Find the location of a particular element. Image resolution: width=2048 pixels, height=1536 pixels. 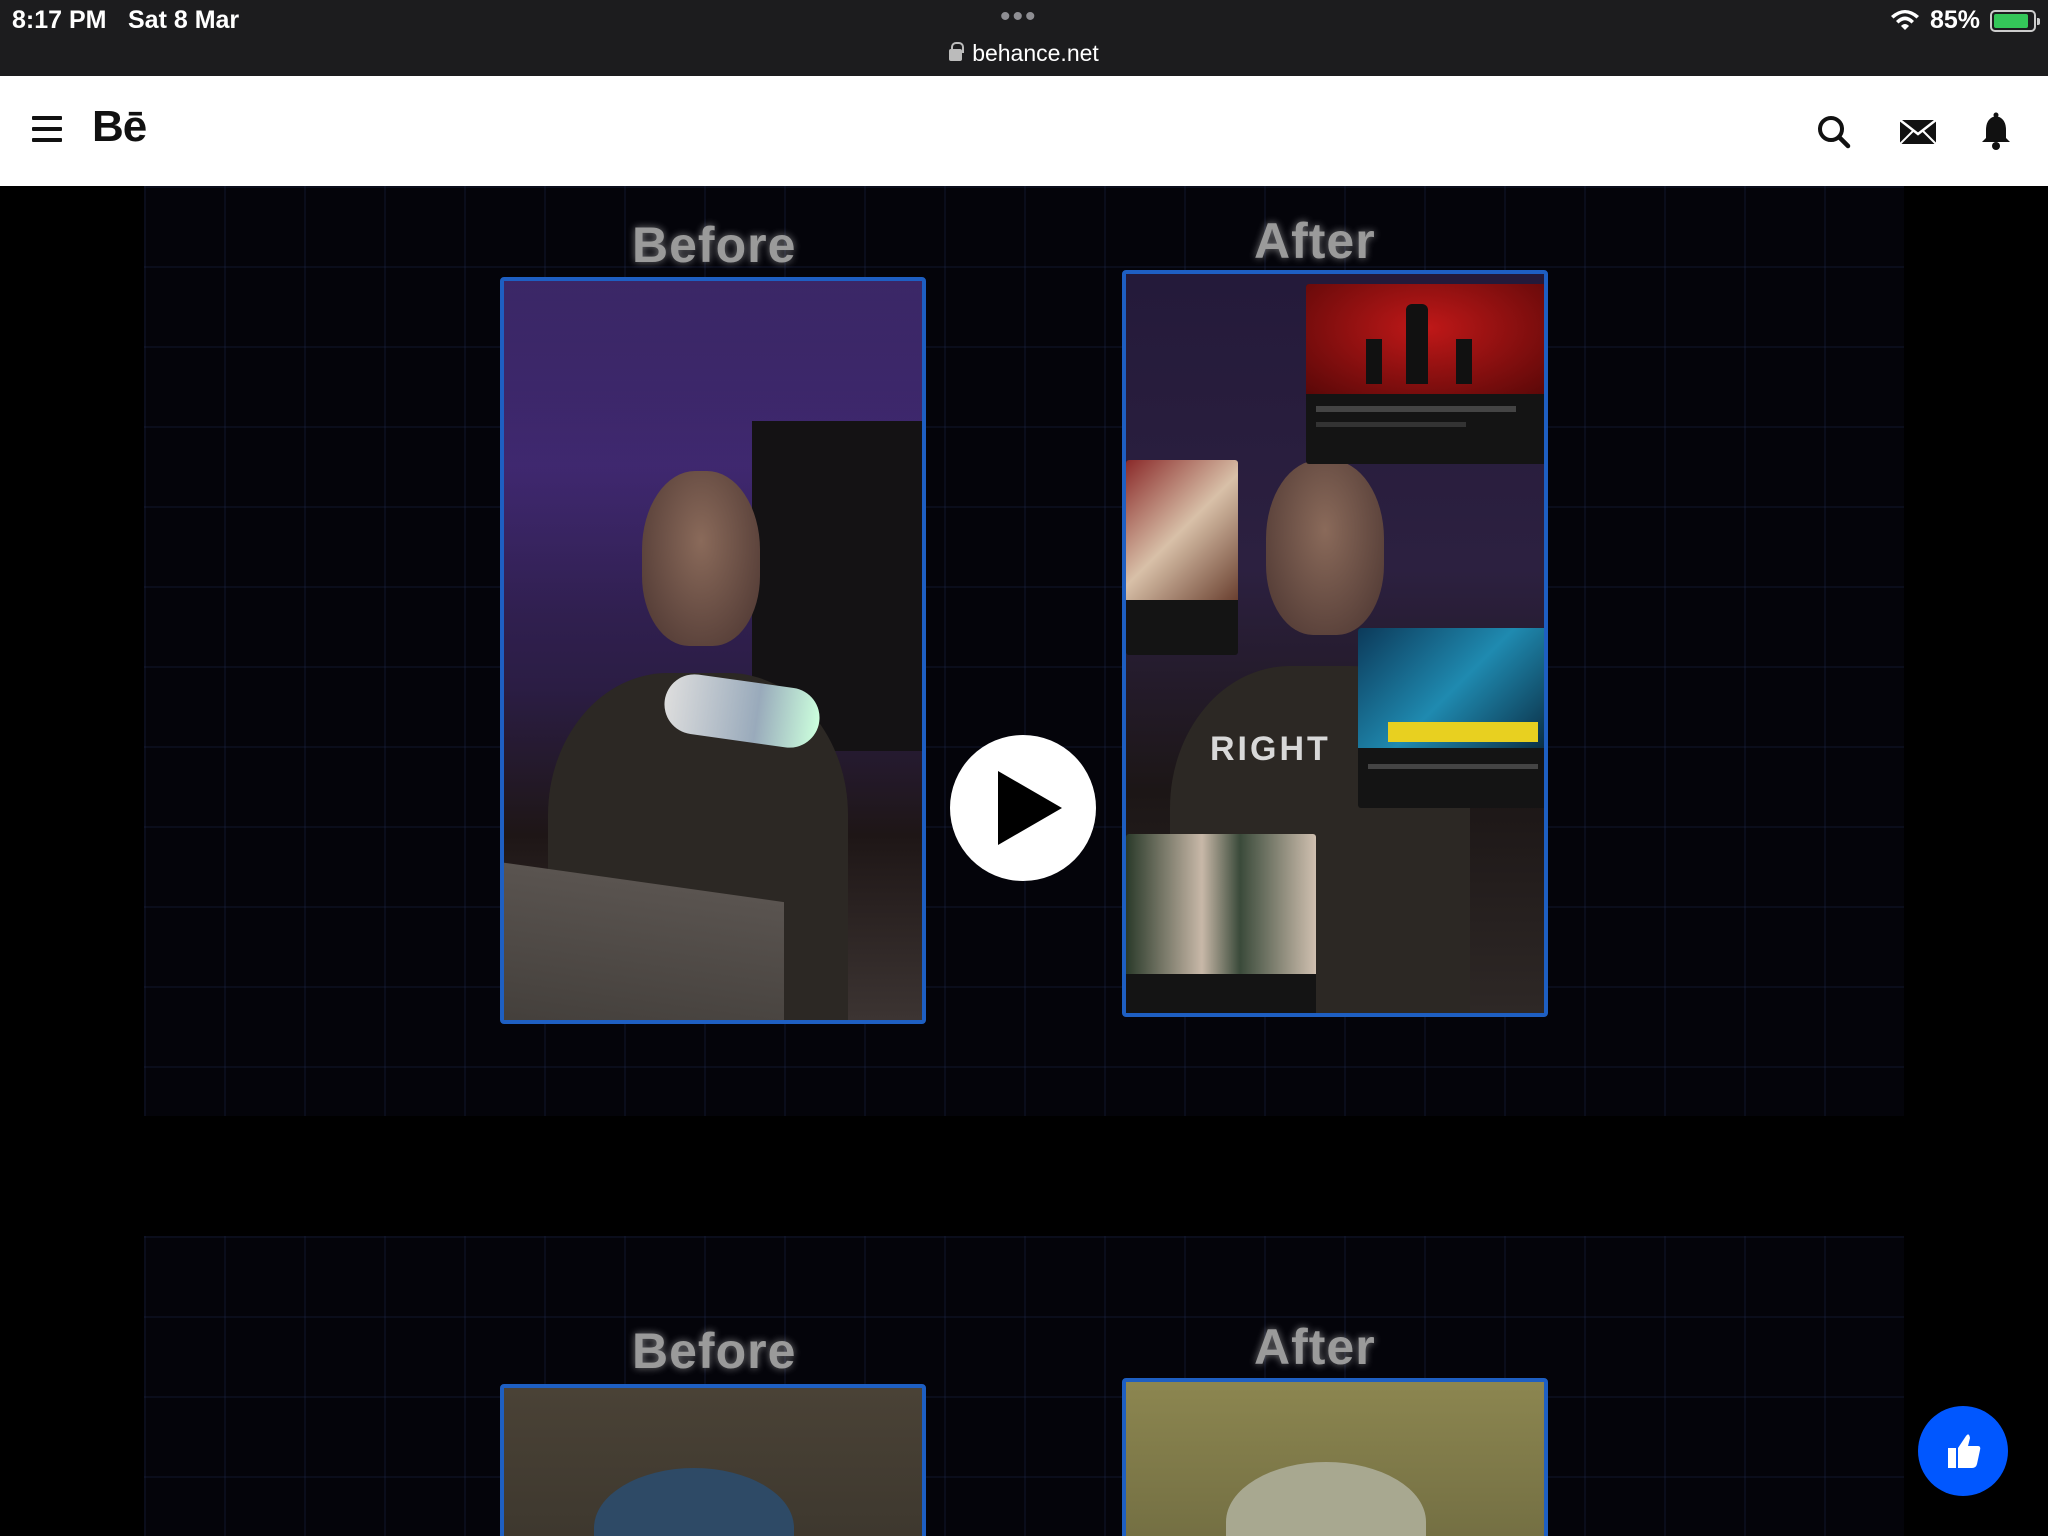

after-label: After is located at coordinates (1315, 241).